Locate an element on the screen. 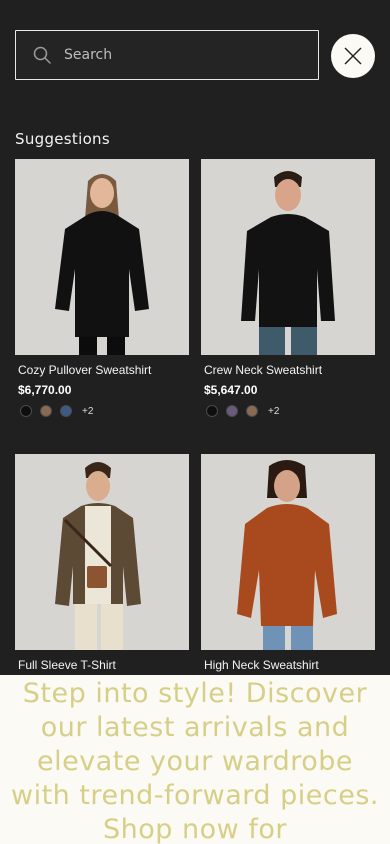 This screenshot has width=390, height=844. product-card: High Neck Sweatshirt is located at coordinates (288, 563).